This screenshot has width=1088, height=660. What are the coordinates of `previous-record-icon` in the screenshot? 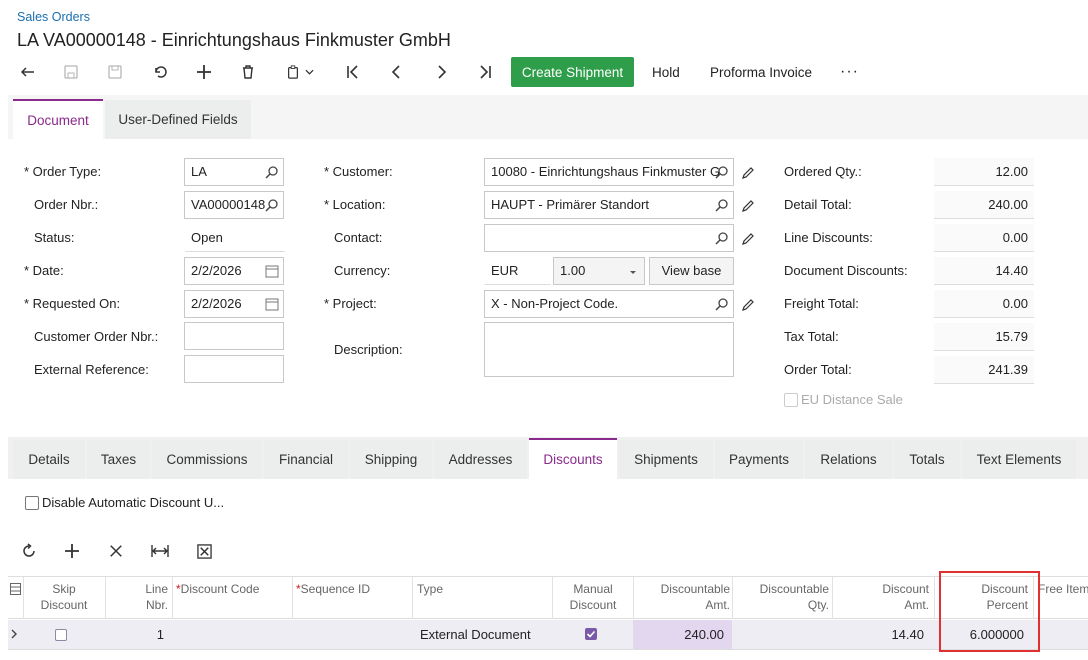 It's located at (397, 72).